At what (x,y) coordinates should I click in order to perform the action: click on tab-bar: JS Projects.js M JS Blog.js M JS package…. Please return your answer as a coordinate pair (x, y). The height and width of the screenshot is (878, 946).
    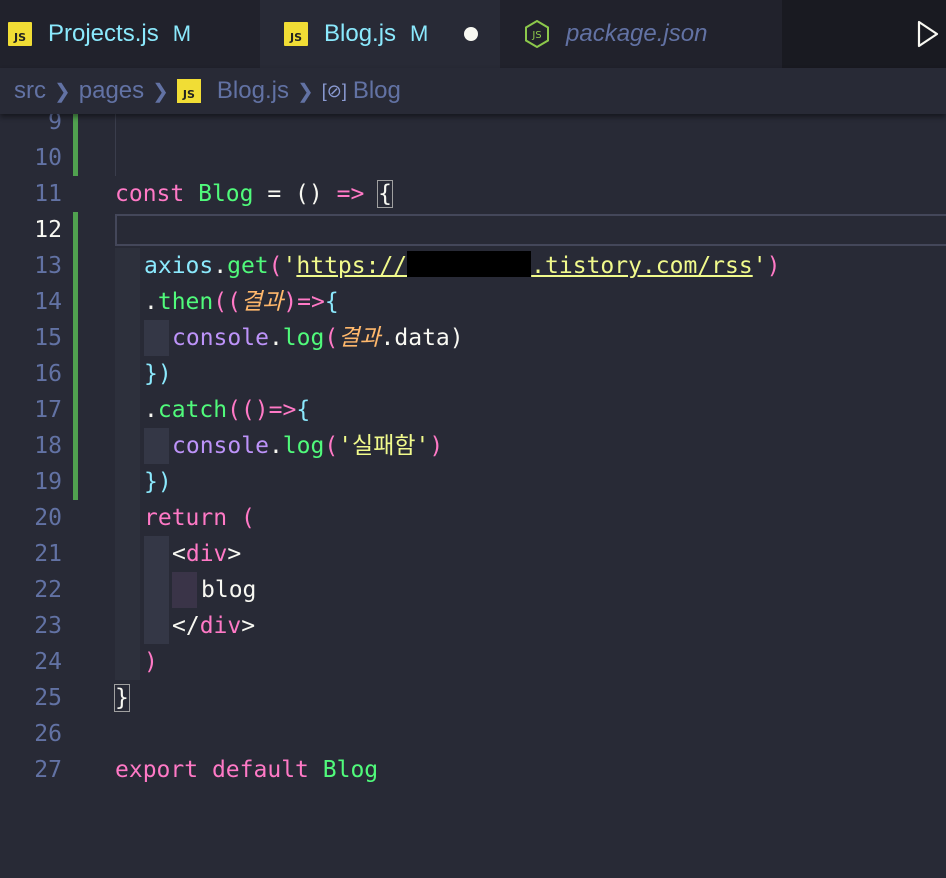
    Looking at the image, I should click on (473, 34).